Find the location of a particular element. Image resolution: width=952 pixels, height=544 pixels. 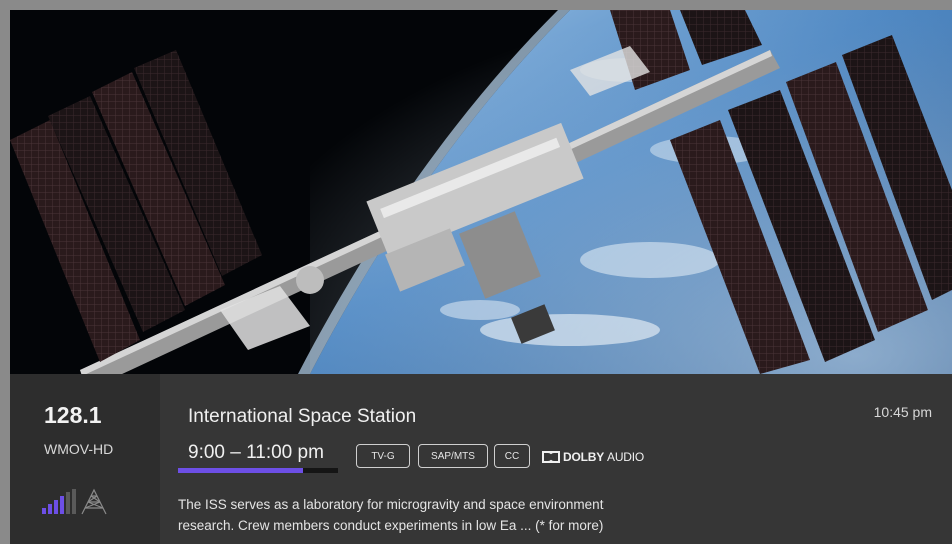

signal-strength-icon is located at coordinates (74, 501).